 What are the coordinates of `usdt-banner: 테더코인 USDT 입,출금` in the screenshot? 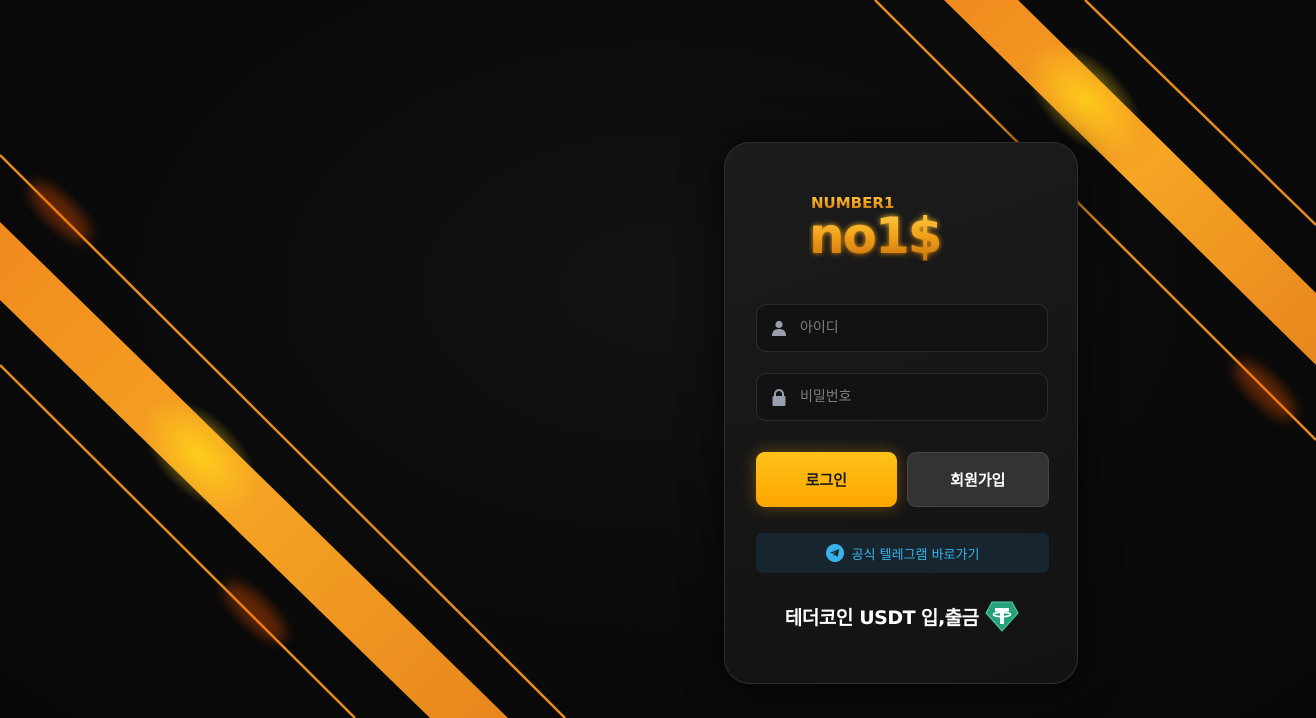 It's located at (902, 616).